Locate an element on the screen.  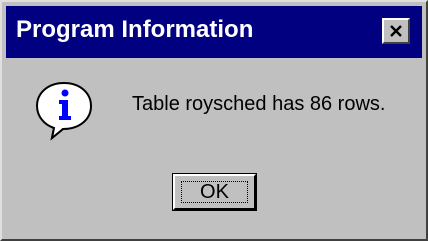
close-button is located at coordinates (396, 31).